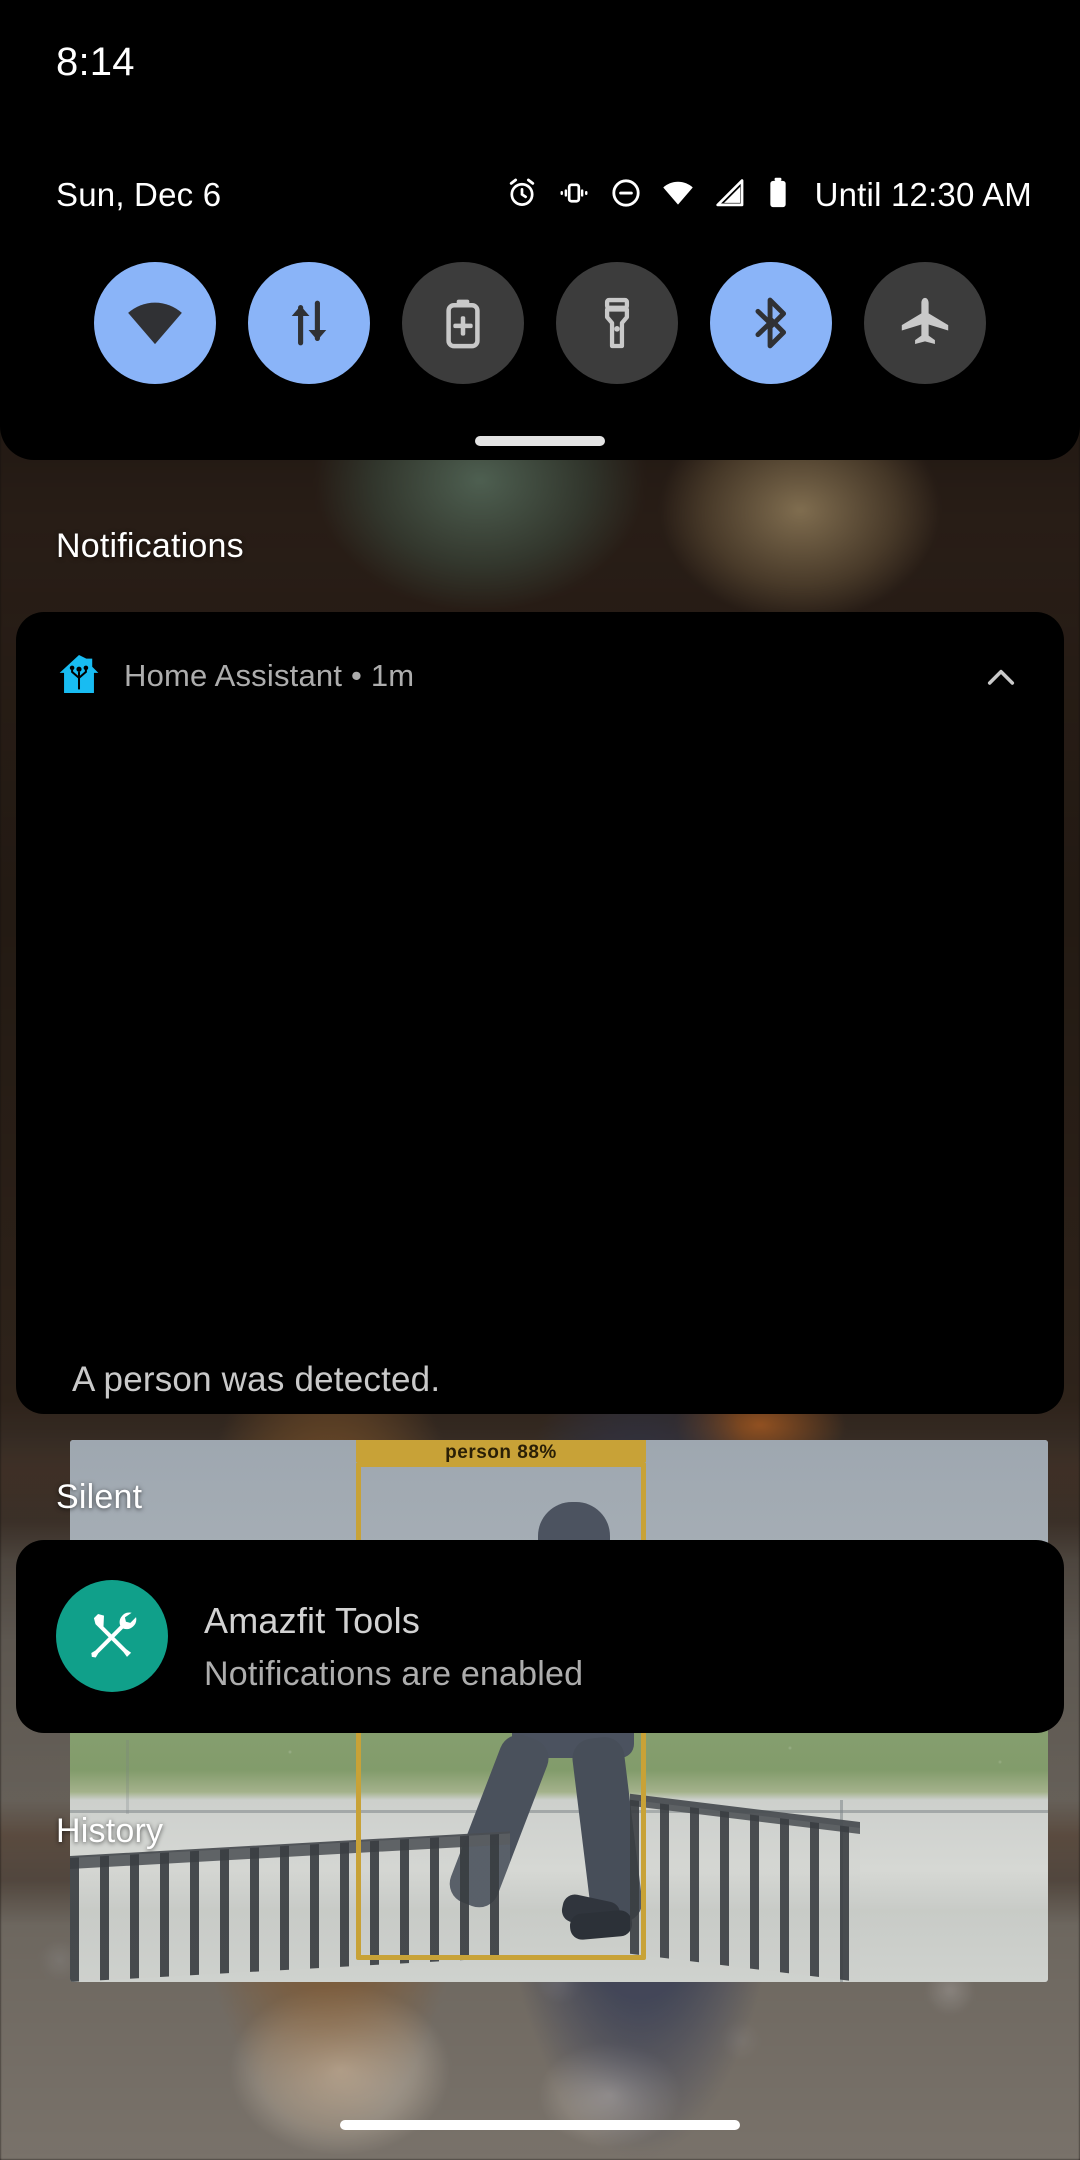 The width and height of the screenshot is (1080, 2160). I want to click on airplane-icon, so click(925, 321).